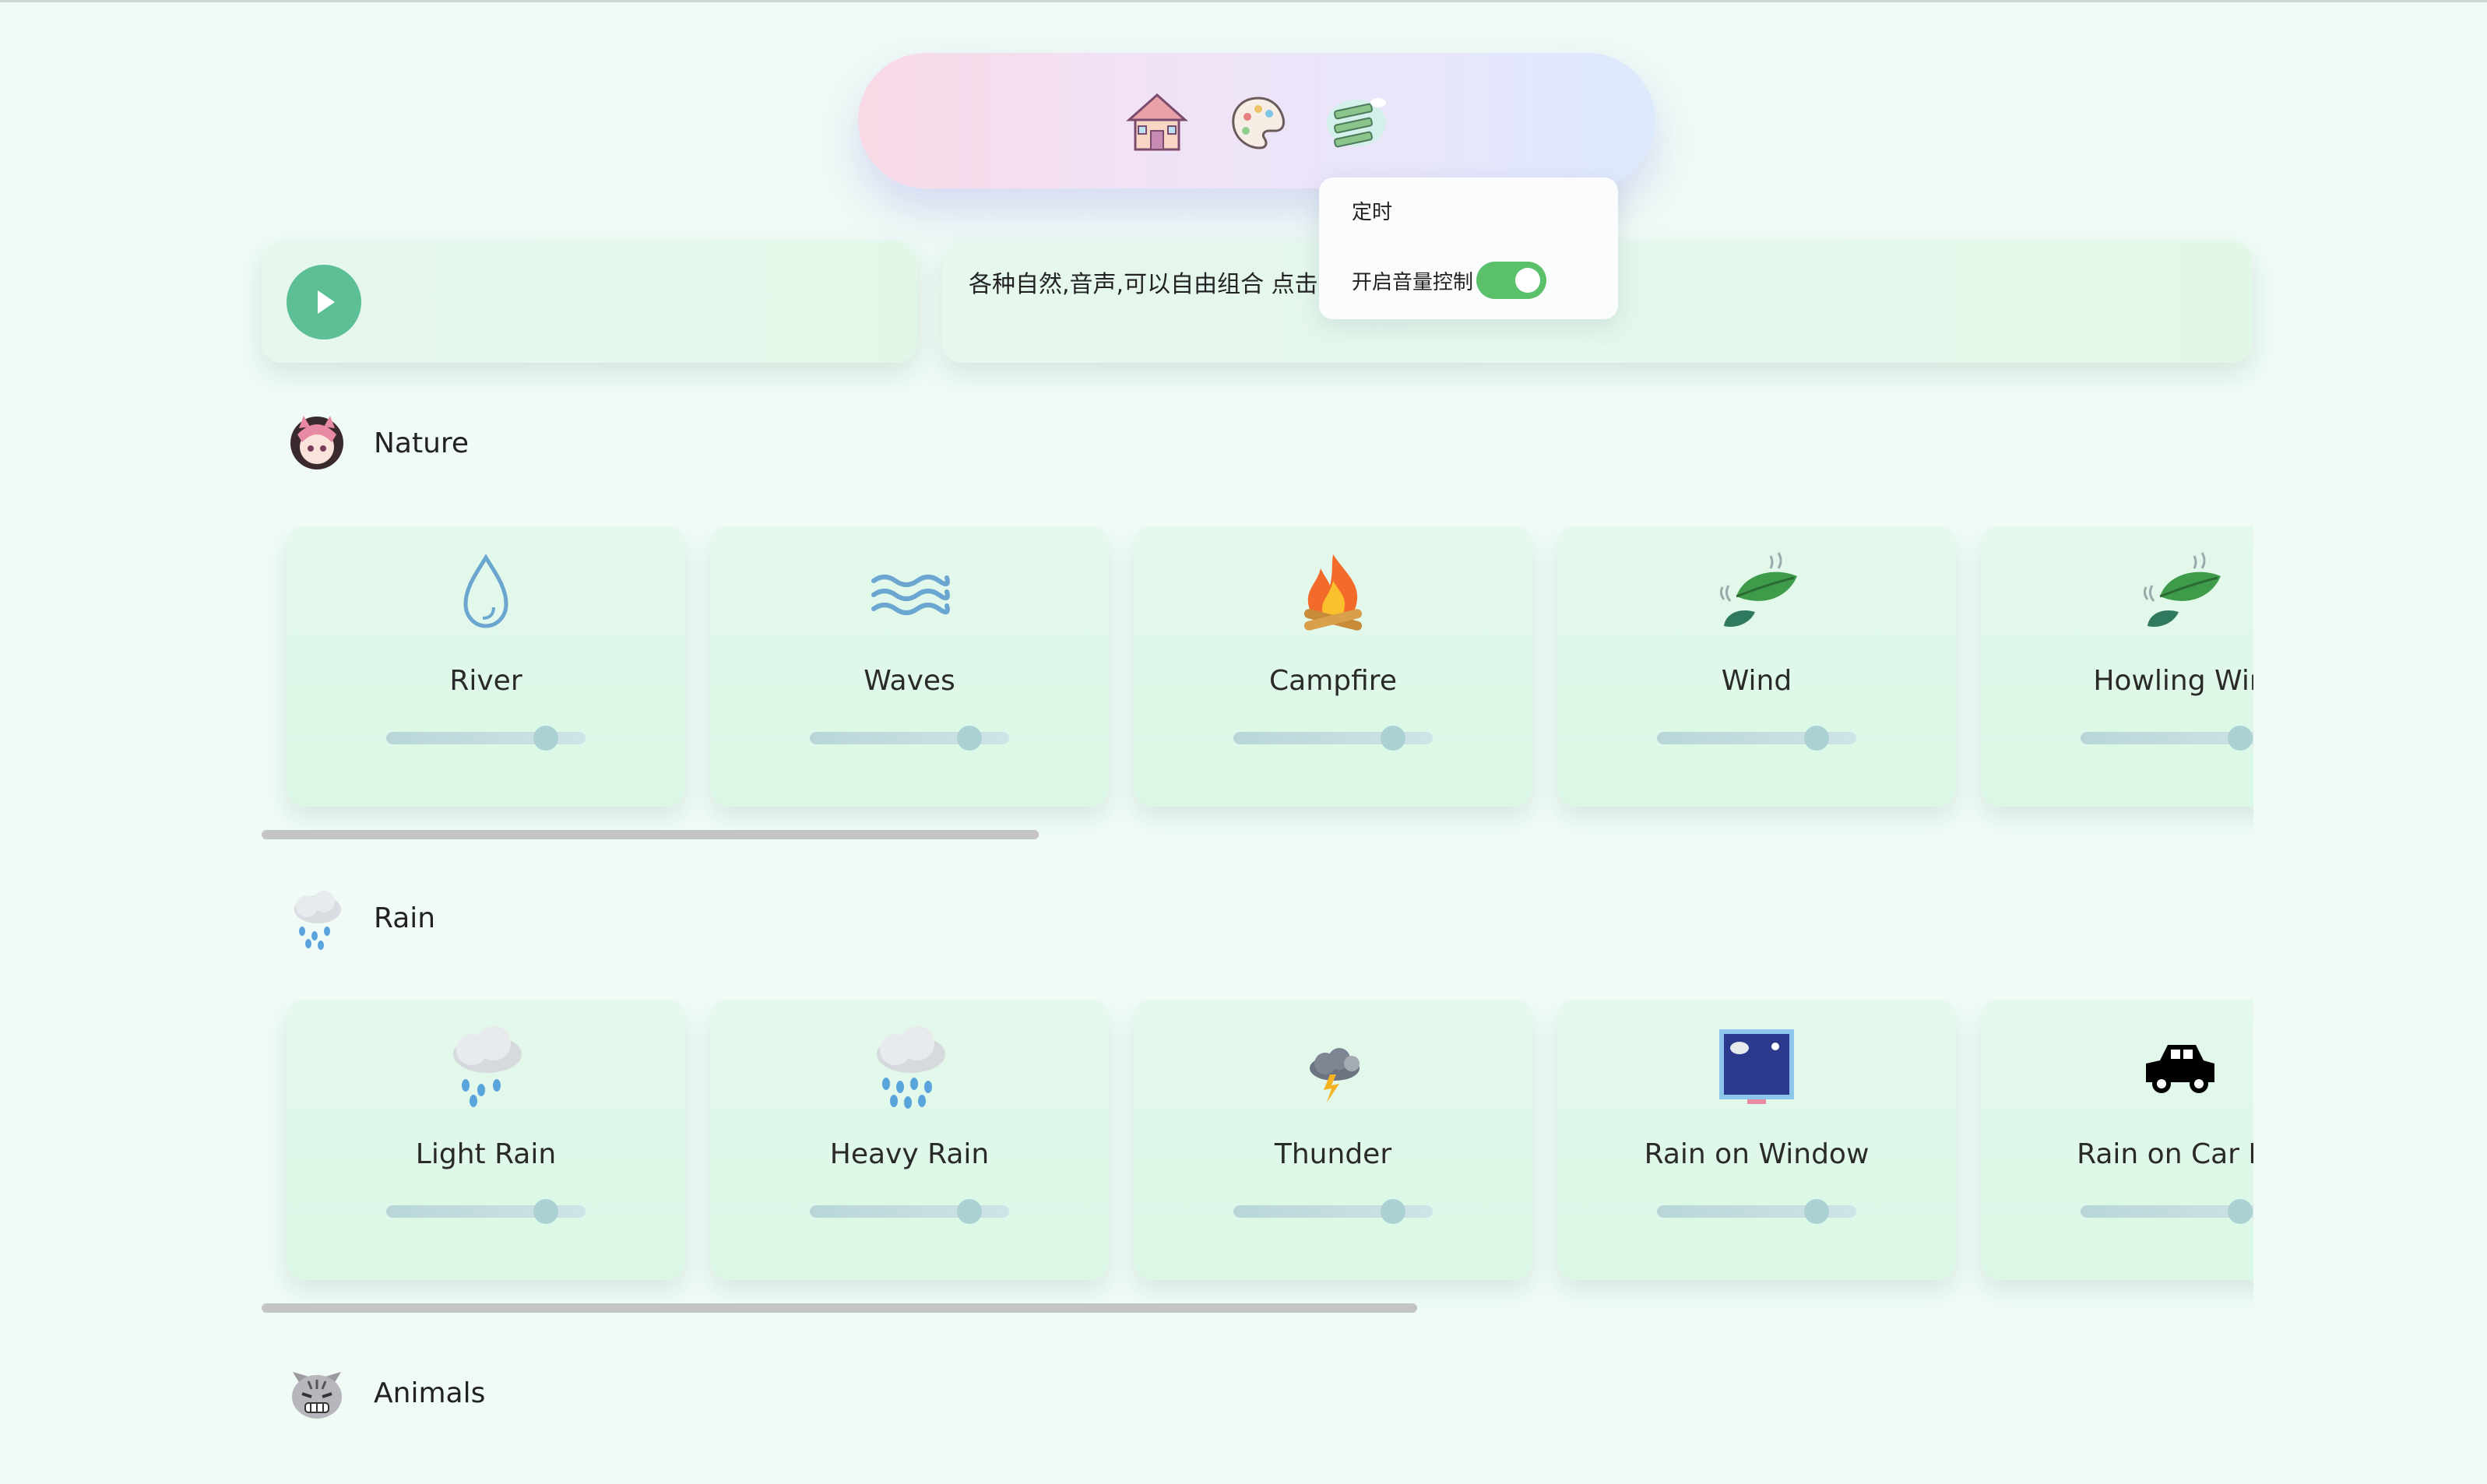  I want to click on home-icon, so click(1157, 123).